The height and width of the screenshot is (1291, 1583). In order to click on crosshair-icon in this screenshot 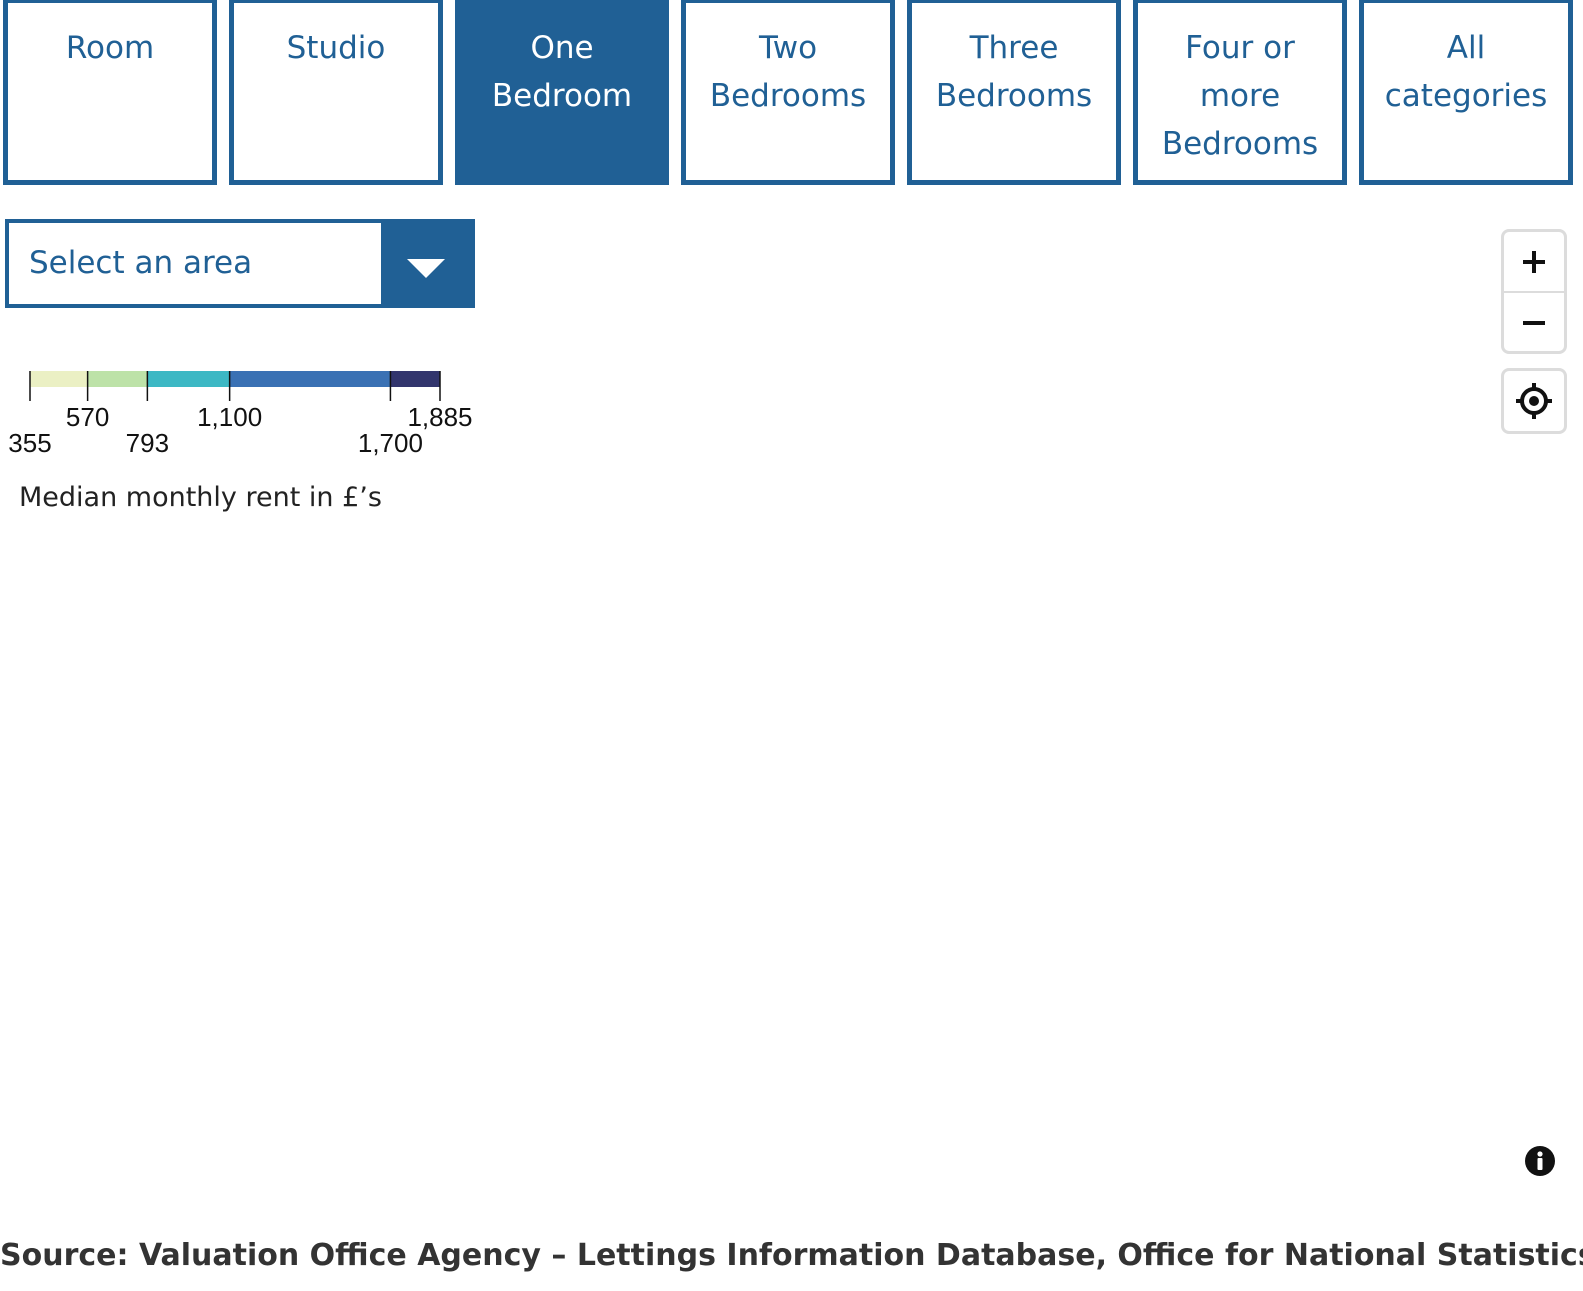, I will do `click(1534, 401)`.